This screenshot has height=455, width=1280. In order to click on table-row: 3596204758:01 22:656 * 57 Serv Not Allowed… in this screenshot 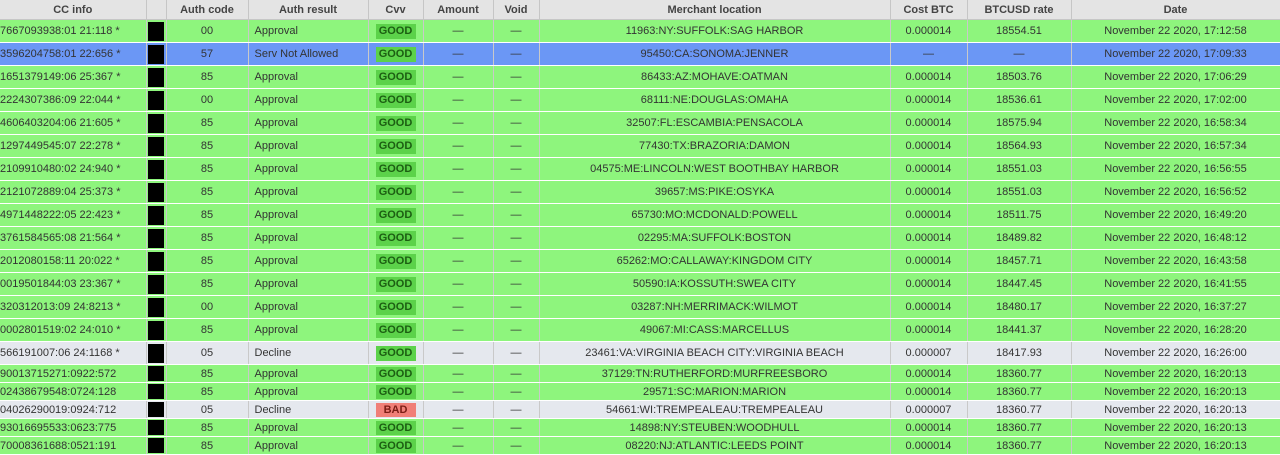, I will do `click(640, 54)`.